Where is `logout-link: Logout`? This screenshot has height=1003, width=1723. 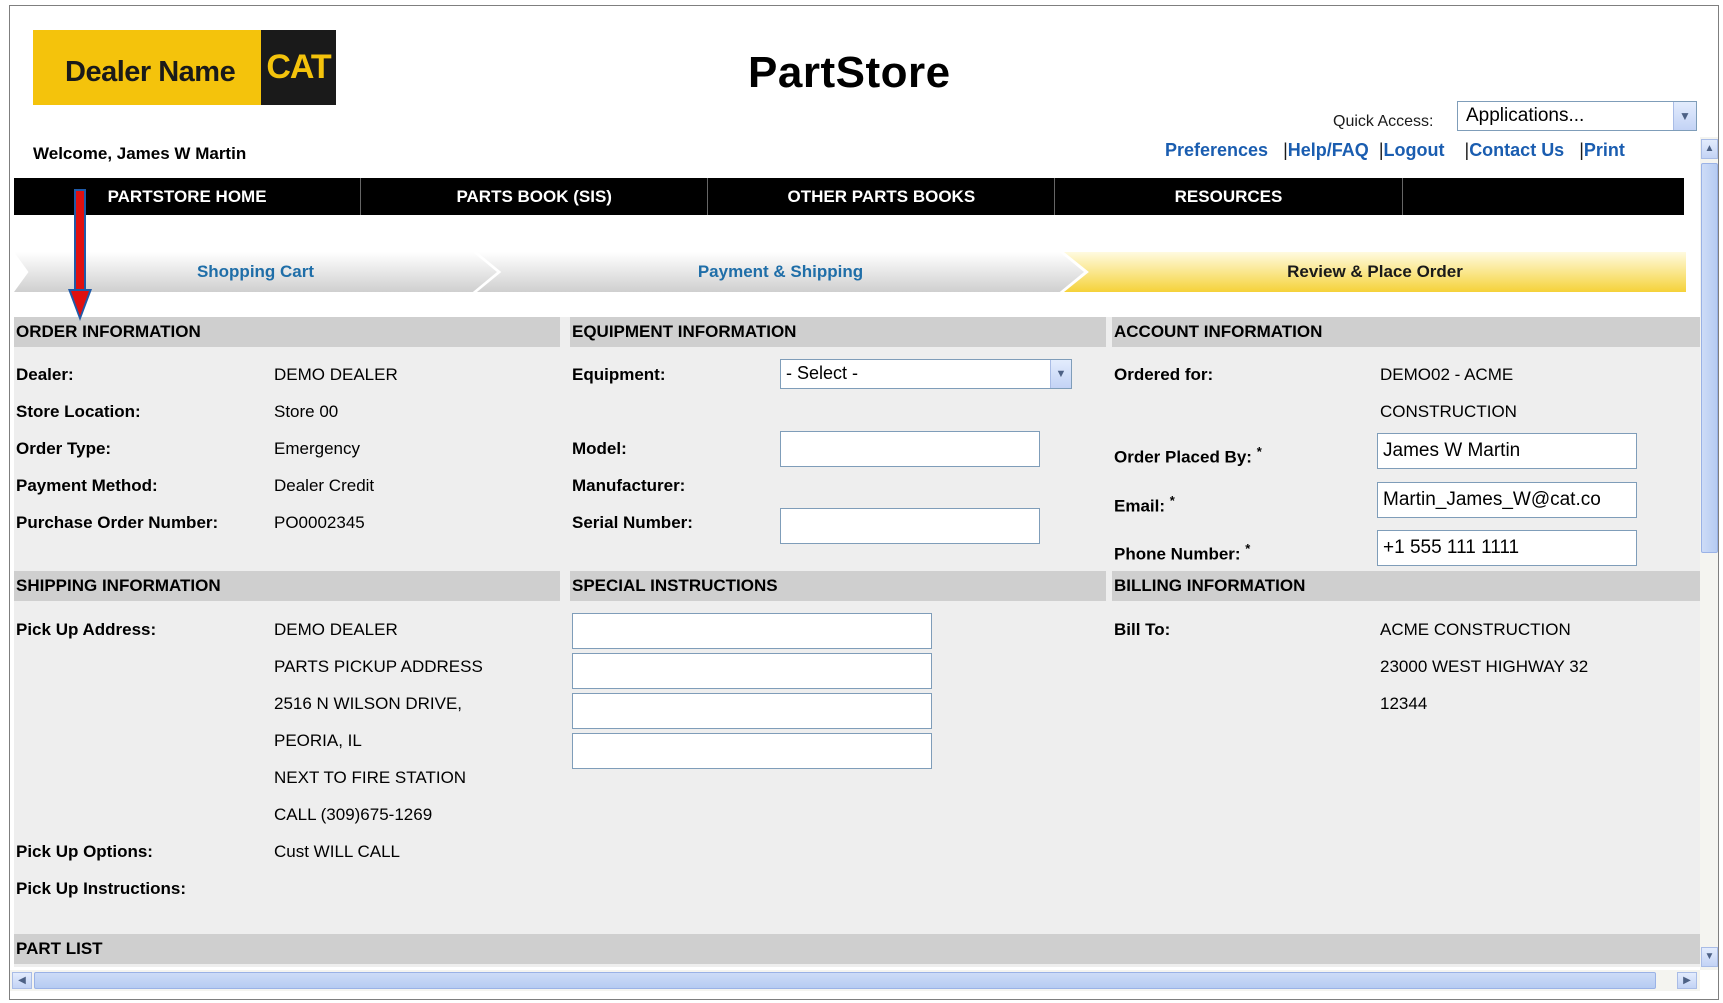 logout-link: Logout is located at coordinates (1414, 150).